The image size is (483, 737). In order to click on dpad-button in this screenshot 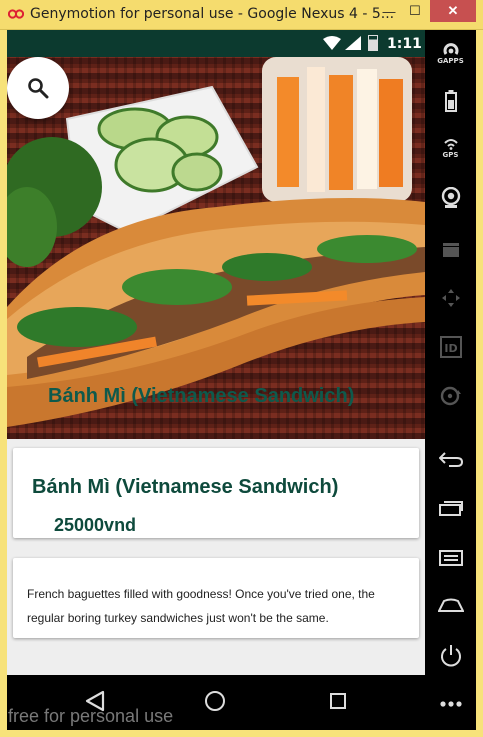, I will do `click(450, 298)`.